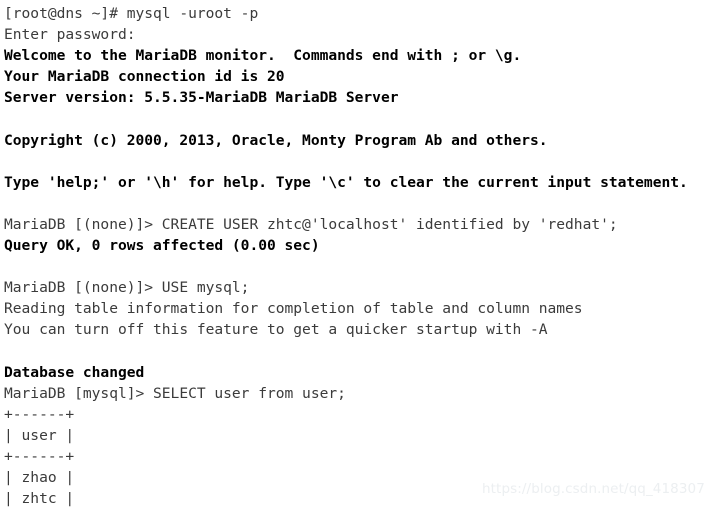 The image size is (706, 511). What do you see at coordinates (74, 372) in the screenshot?
I see `terminal-line: Database changed` at bounding box center [74, 372].